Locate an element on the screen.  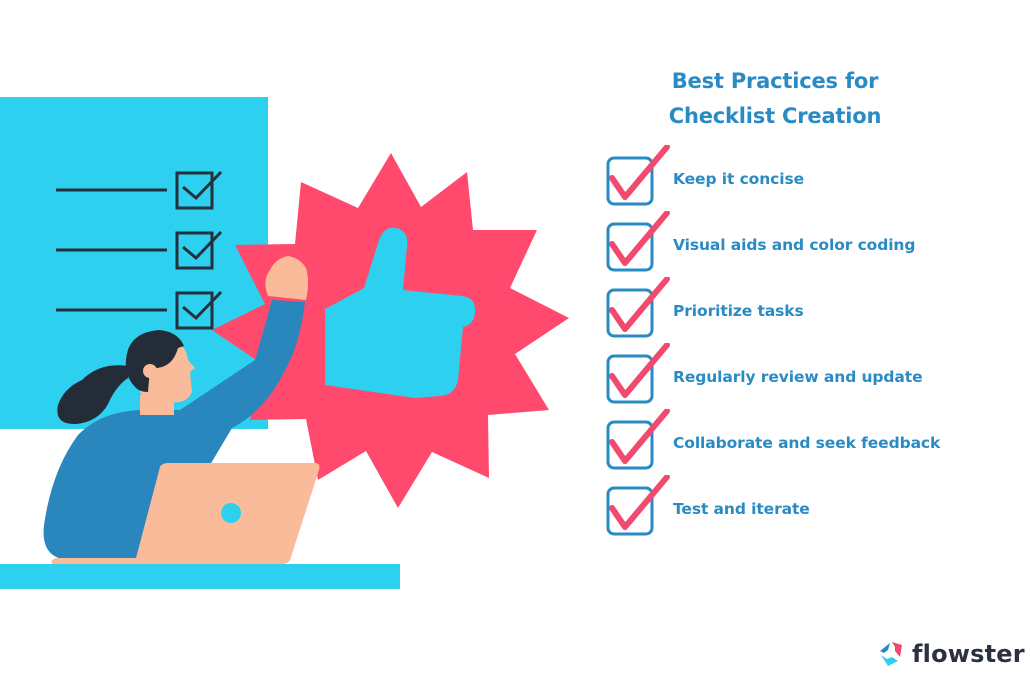
title-line-2: Checklist Creation is located at coordinates (775, 116).